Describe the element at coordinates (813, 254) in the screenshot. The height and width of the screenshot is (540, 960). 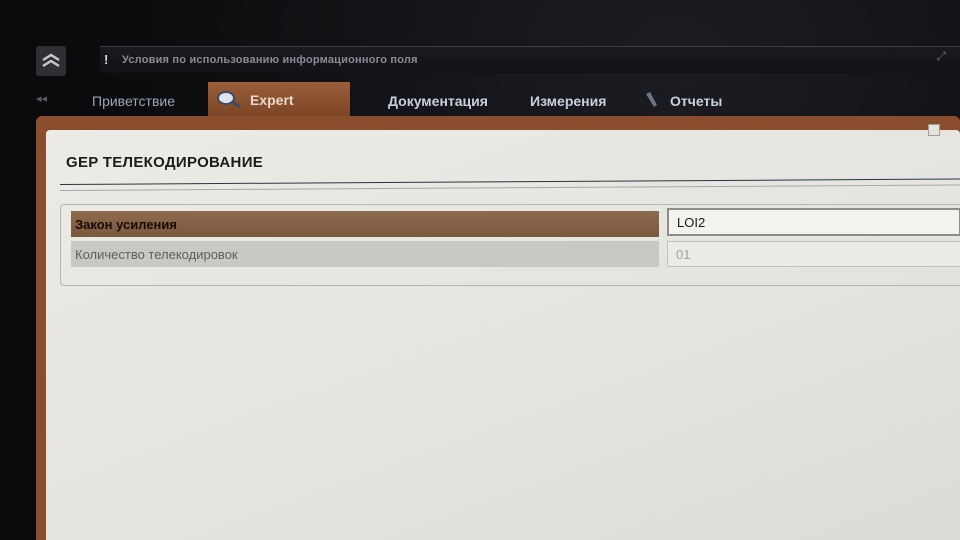
I see `param-value-field: 01` at that location.